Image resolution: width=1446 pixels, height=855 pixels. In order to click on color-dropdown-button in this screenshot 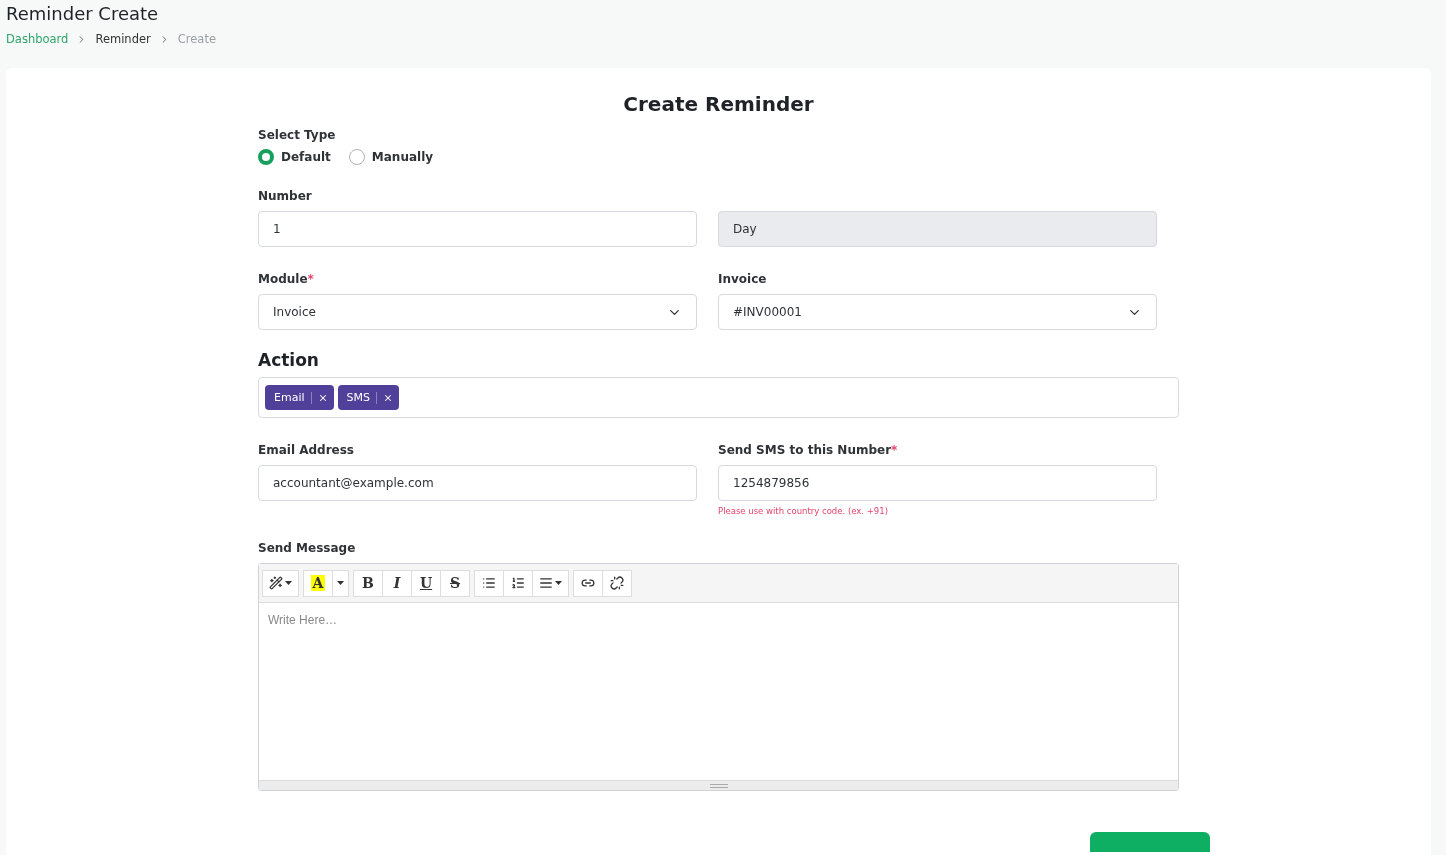, I will do `click(340, 583)`.